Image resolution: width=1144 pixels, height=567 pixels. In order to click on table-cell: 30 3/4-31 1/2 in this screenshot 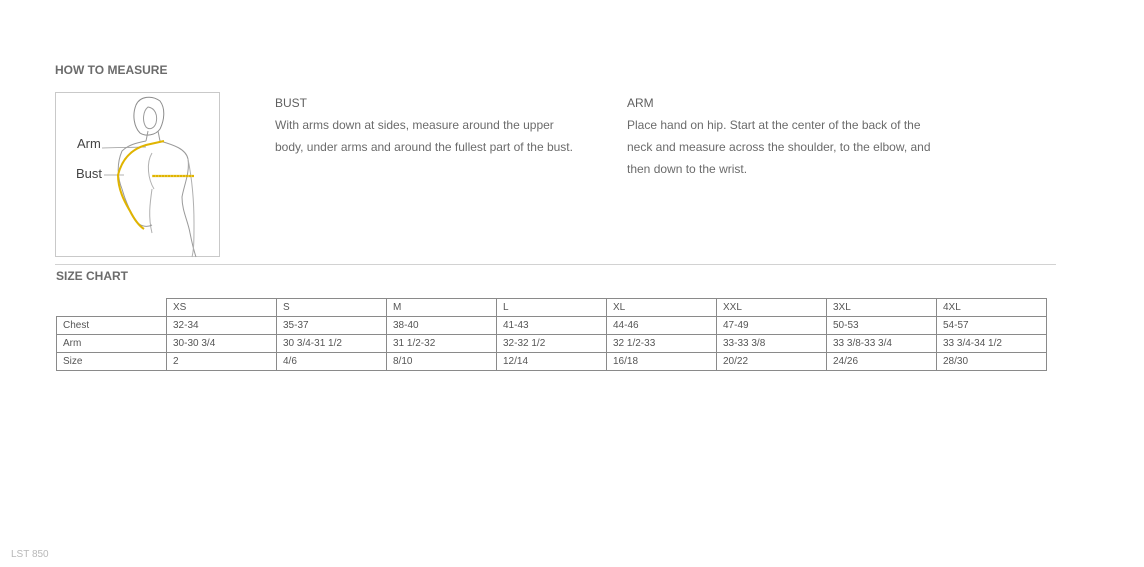, I will do `click(331, 343)`.